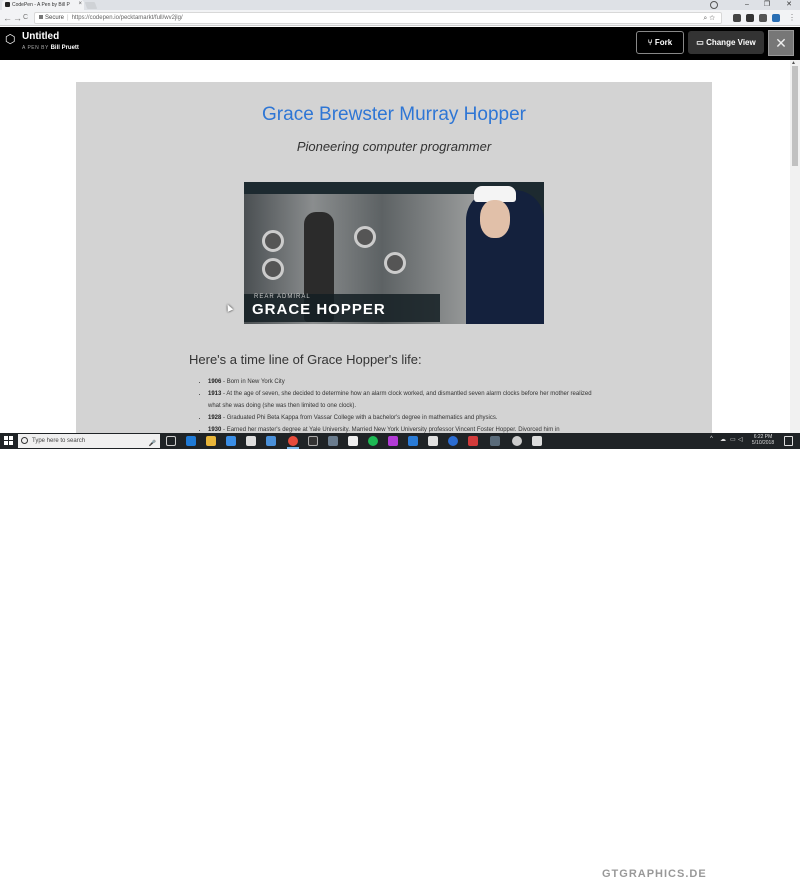 The width and height of the screenshot is (800, 880). I want to click on fork-button: ⑂ Fork, so click(660, 42).